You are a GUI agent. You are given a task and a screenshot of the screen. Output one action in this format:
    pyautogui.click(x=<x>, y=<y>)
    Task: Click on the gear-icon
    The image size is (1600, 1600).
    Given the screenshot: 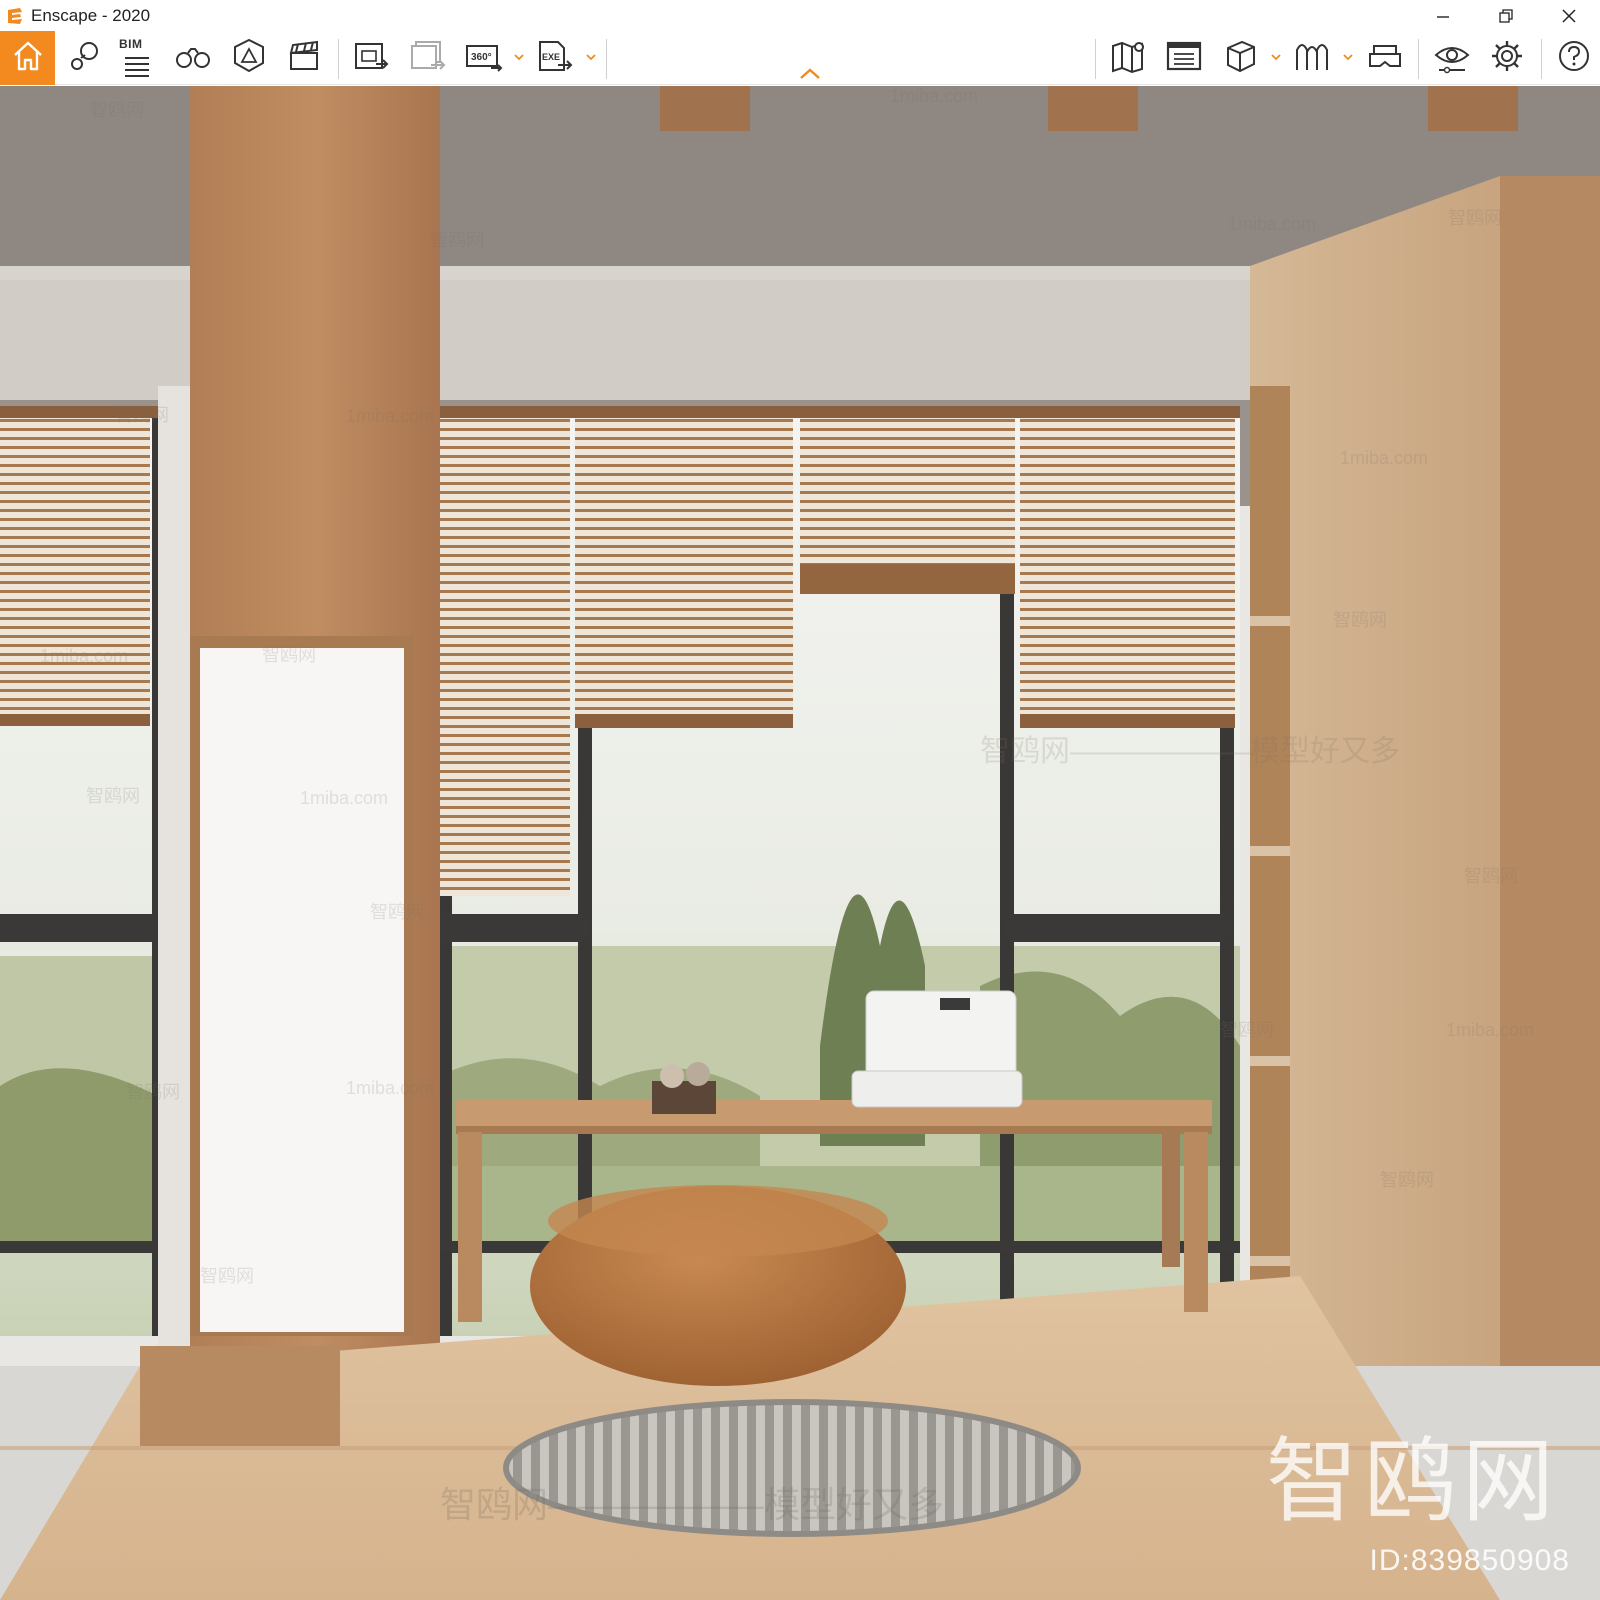 What is the action you would take?
    pyautogui.click(x=1507, y=58)
    